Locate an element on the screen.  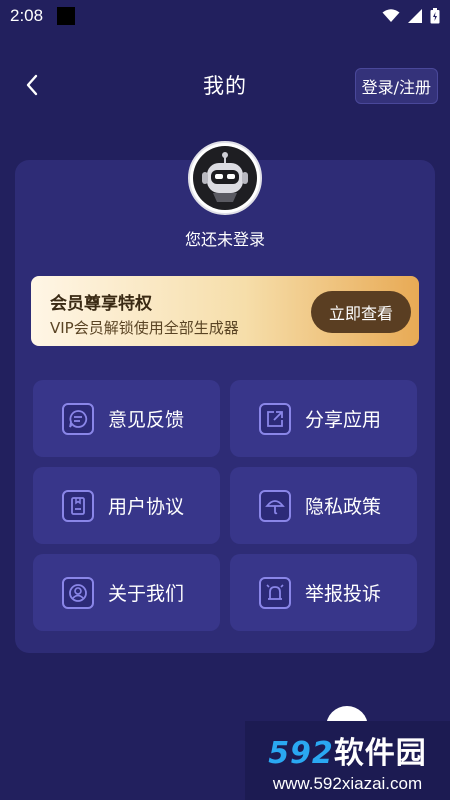
watermark-brand: 592软件园 is located at coordinates (347, 750).